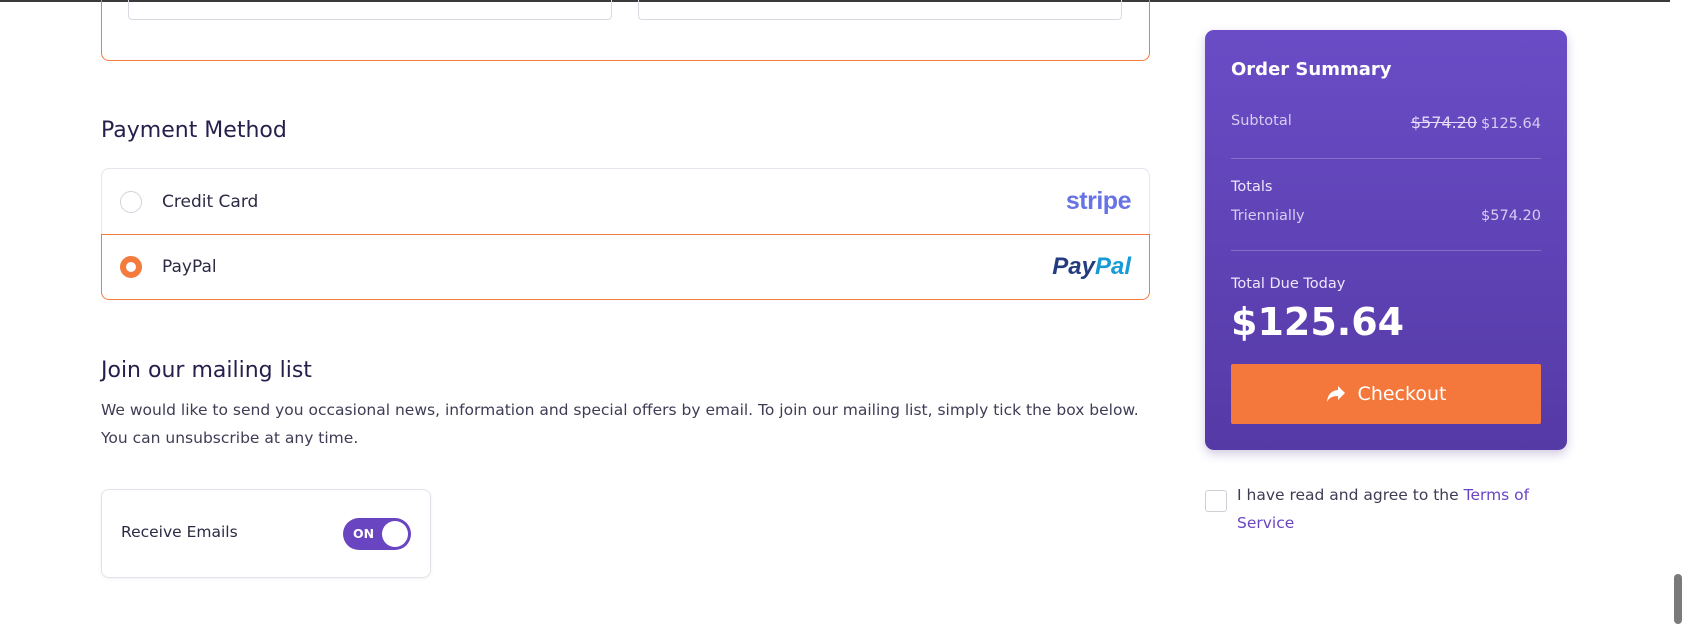 Image resolution: width=1684 pixels, height=624 pixels. I want to click on order-summary-title: Order Summary, so click(1311, 69).